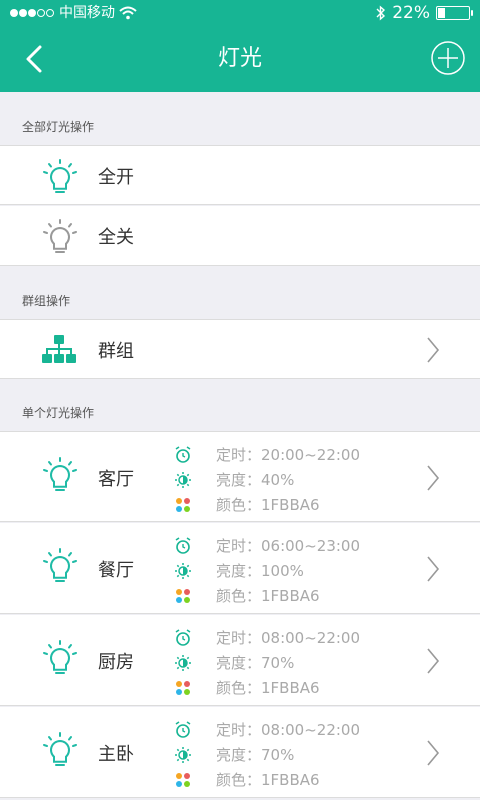 The width and height of the screenshot is (480, 800). Describe the element at coordinates (128, 13) in the screenshot. I see `wifi-icon` at that location.